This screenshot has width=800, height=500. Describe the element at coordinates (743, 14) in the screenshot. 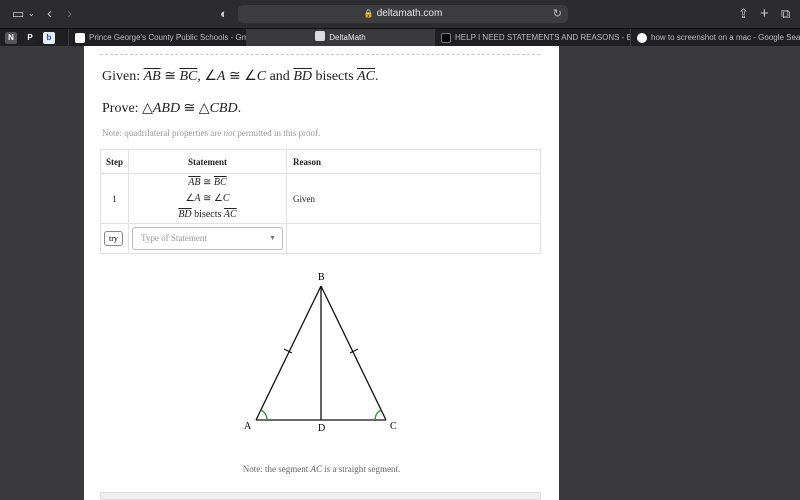

I see `share-icon: ⇪` at that location.